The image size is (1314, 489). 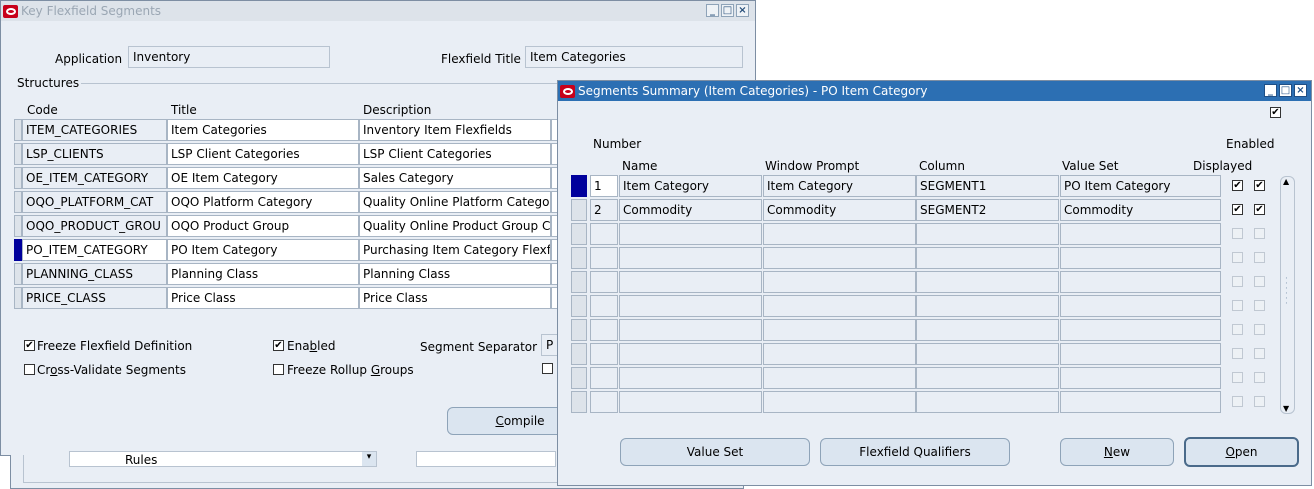 I want to click on title-cell: Item Categories, so click(x=263, y=130).